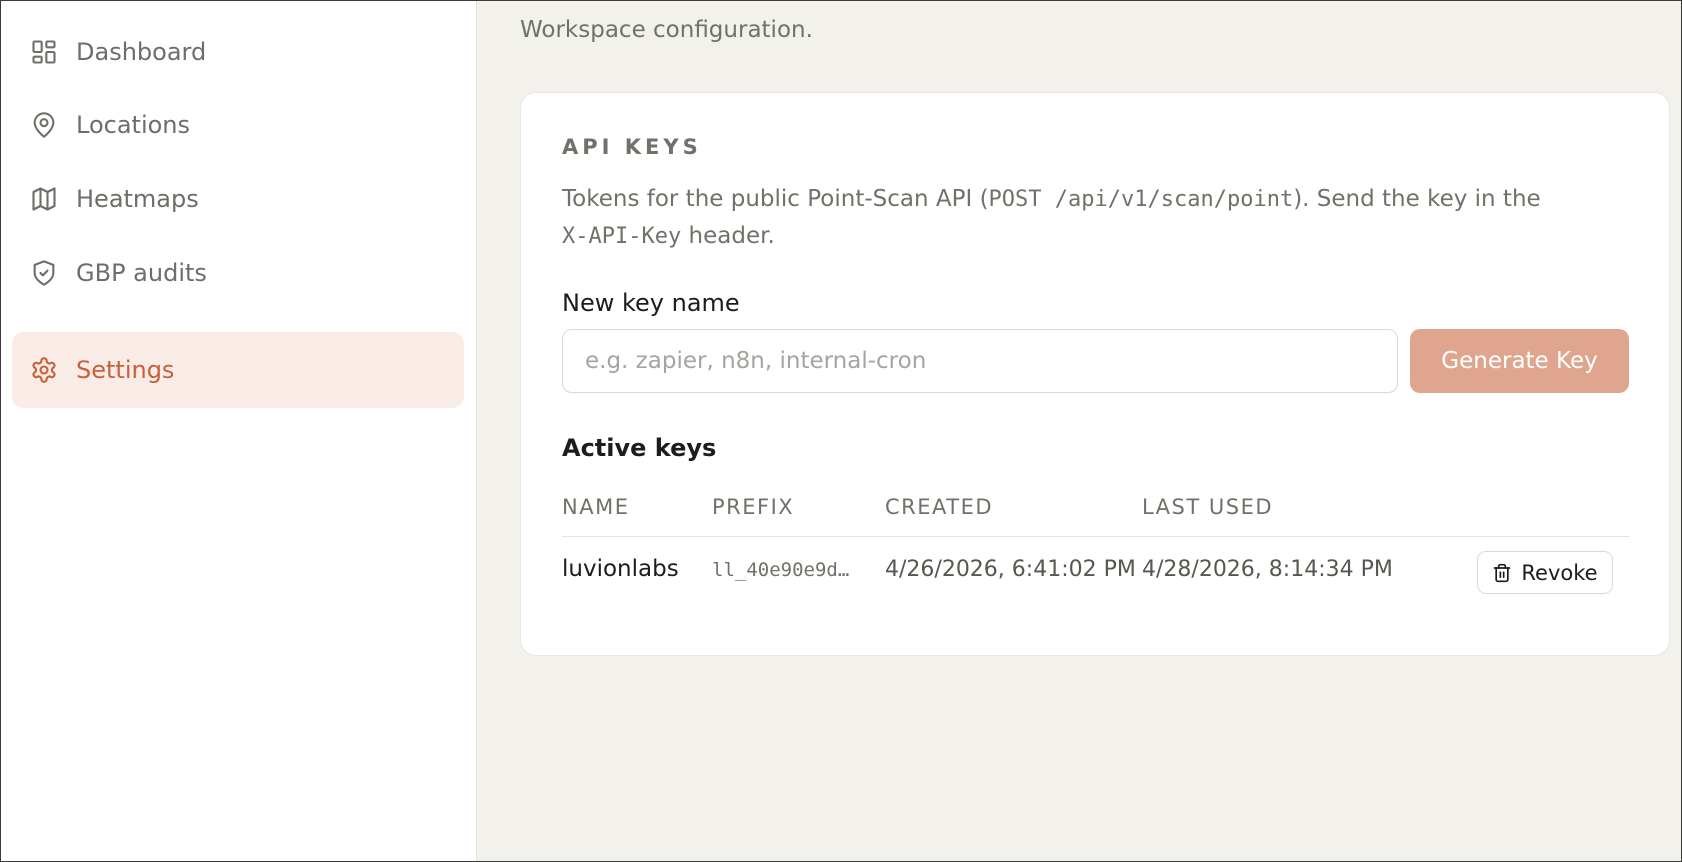  I want to click on sidebar-item-label: Locations, so click(133, 125).